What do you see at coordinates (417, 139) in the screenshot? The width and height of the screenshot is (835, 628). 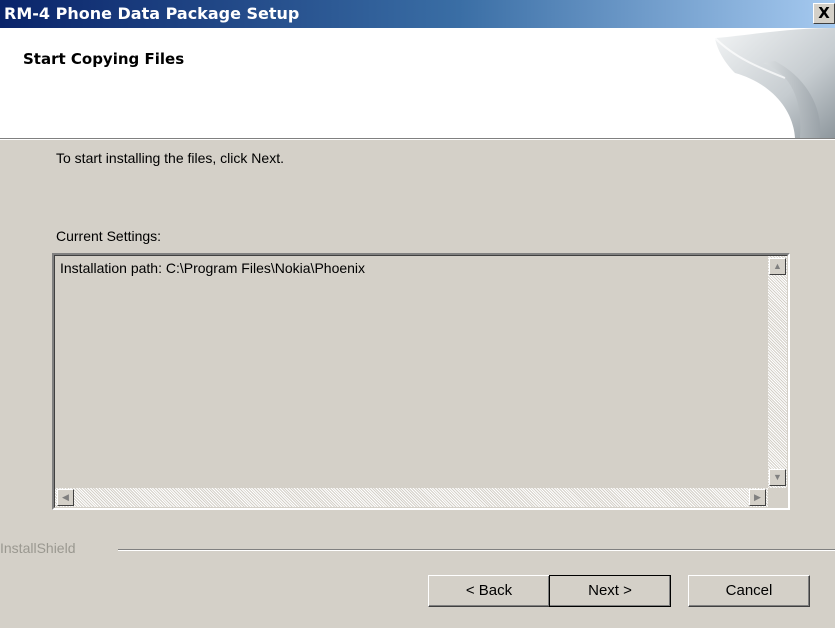 I see `header-divider` at bounding box center [417, 139].